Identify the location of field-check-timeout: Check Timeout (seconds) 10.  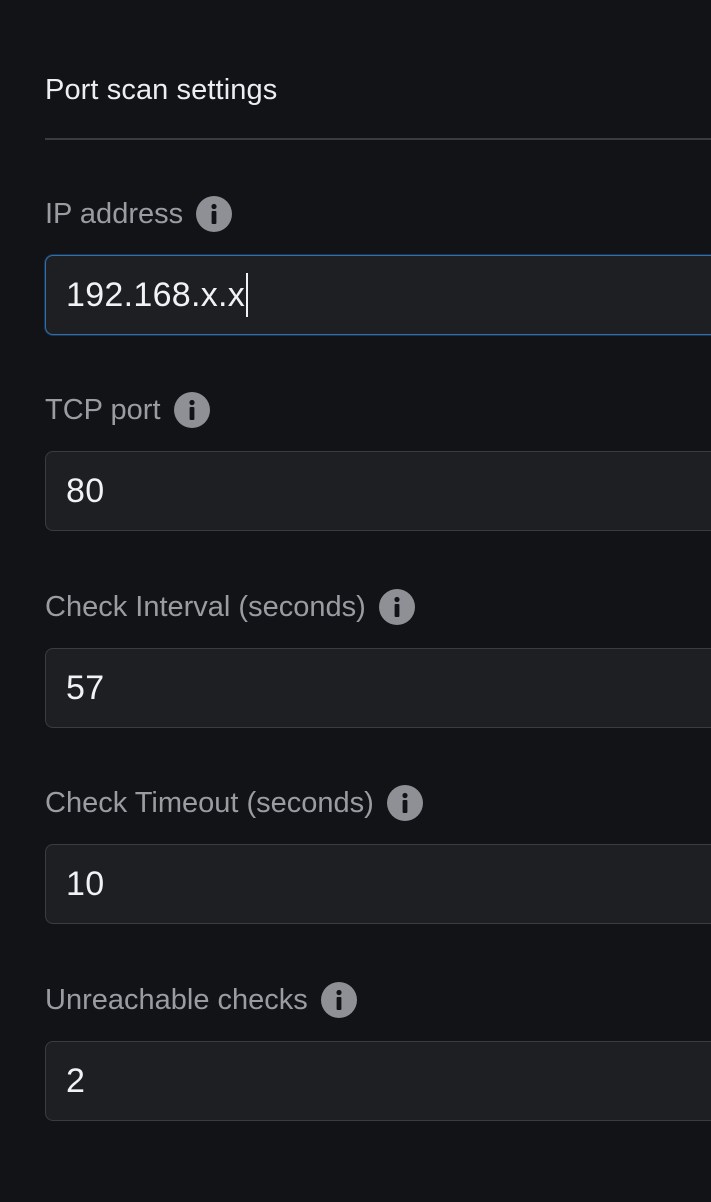
(378, 853).